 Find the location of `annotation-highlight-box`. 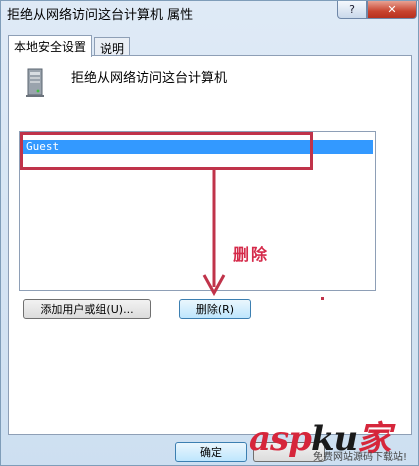

annotation-highlight-box is located at coordinates (166, 151).